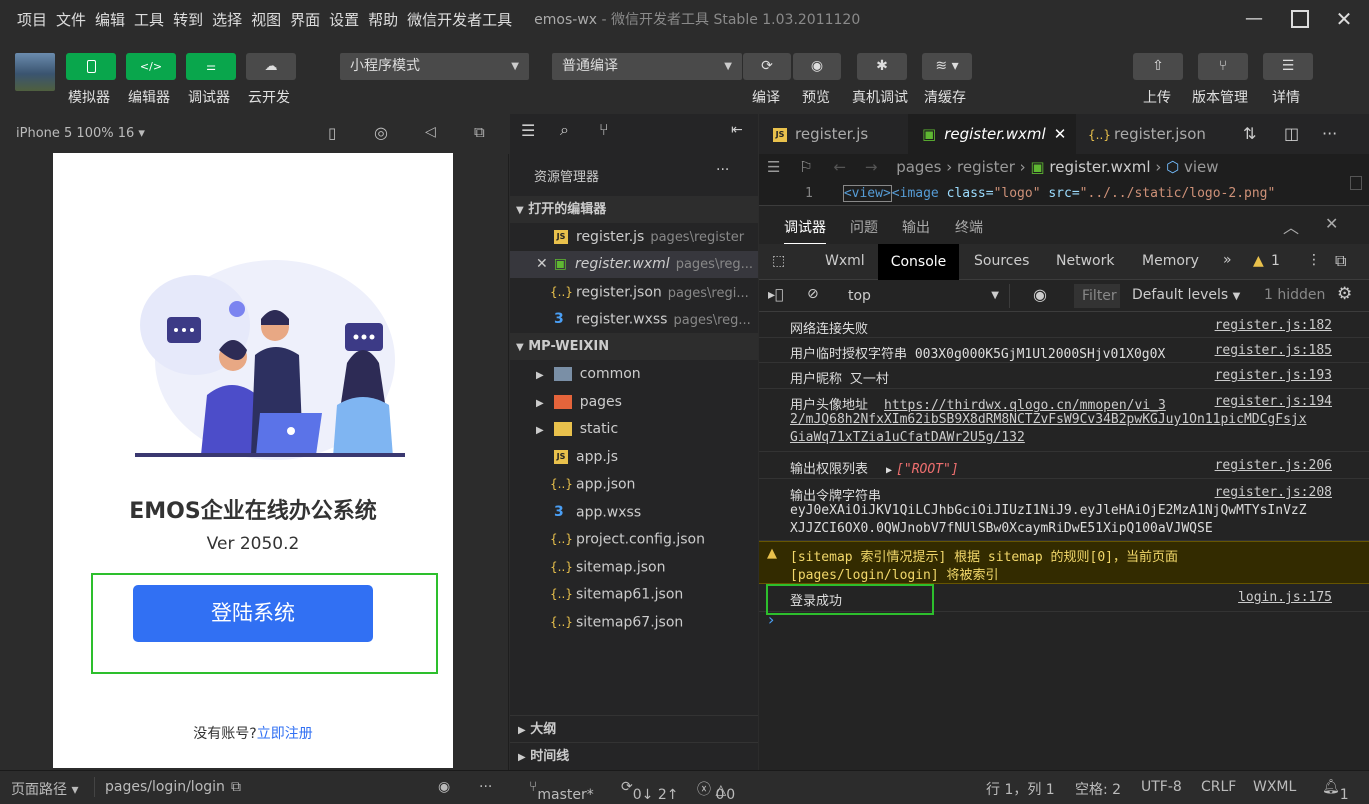 The width and height of the screenshot is (1369, 804). I want to click on menu-interface: 界面, so click(305, 19).